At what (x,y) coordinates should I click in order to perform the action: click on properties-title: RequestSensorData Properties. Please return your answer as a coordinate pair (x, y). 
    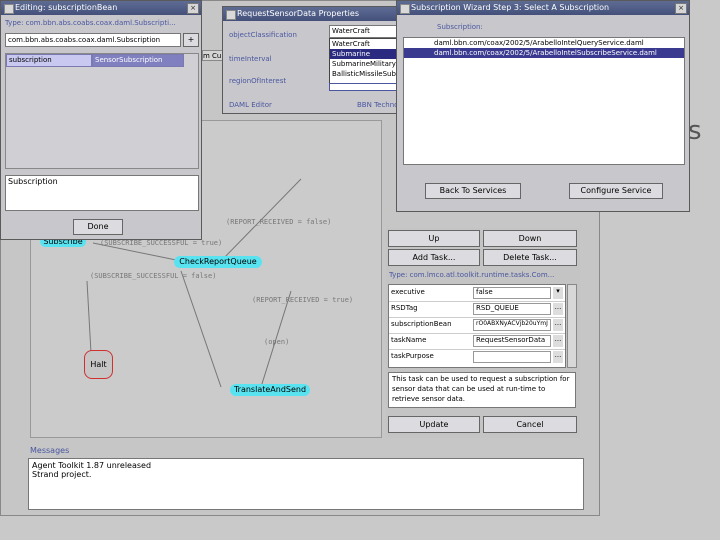
    Looking at the image, I should click on (298, 13).